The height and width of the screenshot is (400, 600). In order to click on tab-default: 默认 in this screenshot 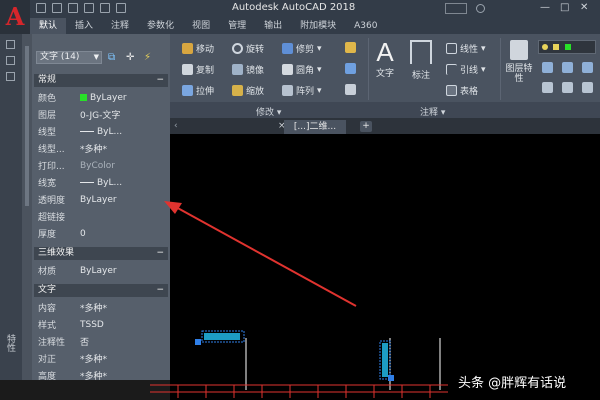, I will do `click(48, 26)`.